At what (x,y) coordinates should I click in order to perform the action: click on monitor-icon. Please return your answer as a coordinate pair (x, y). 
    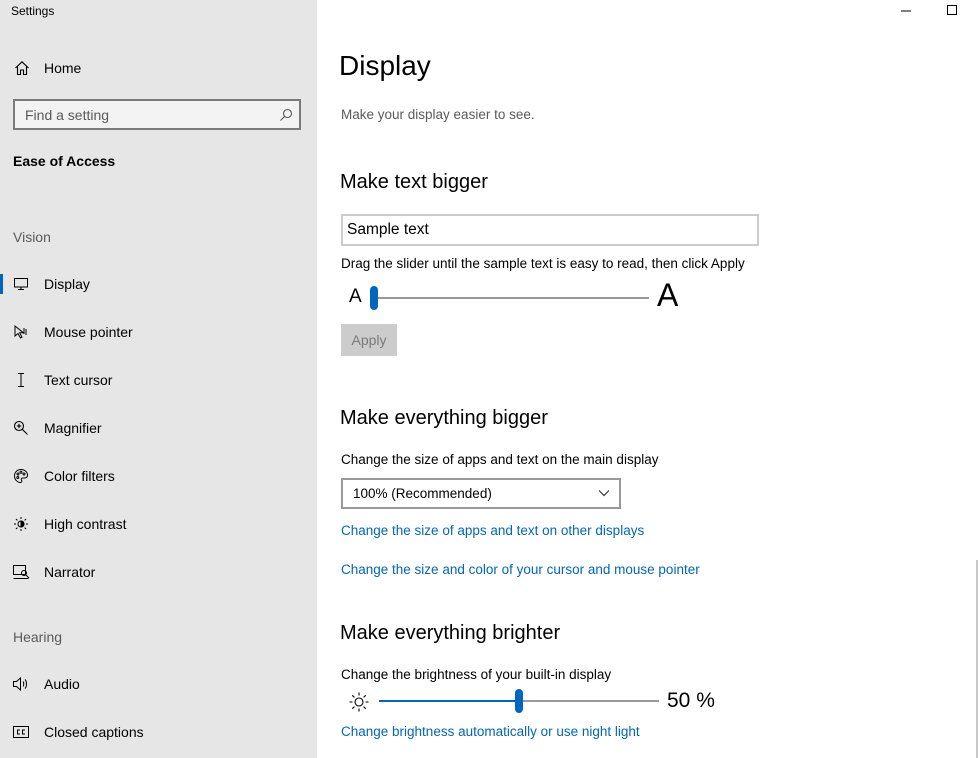
    Looking at the image, I should click on (21, 284).